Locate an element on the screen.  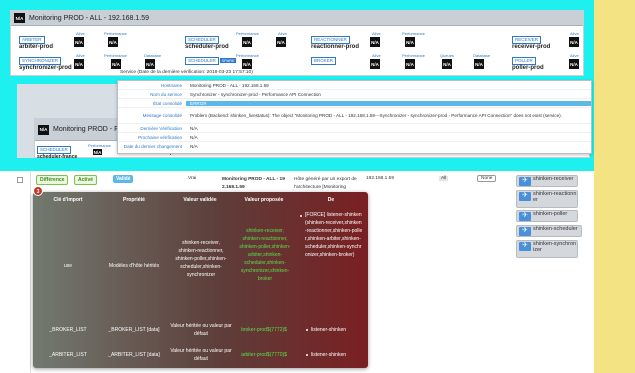
module-scheduler: SCHEDULER scheduler-prod is located at coordinates (207, 43).